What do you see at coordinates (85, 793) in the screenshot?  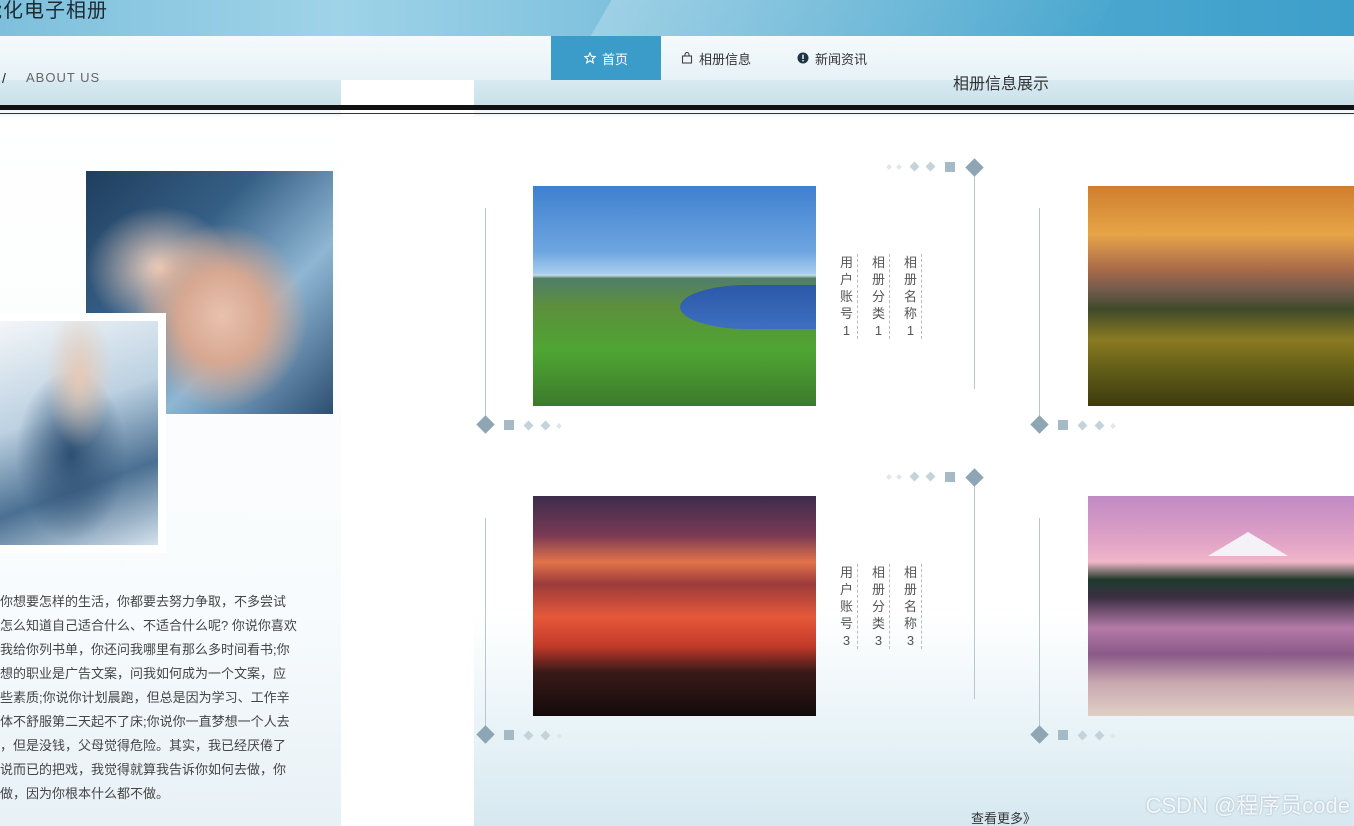 I see `about-line: 做，因为你根本什么都不做。` at bounding box center [85, 793].